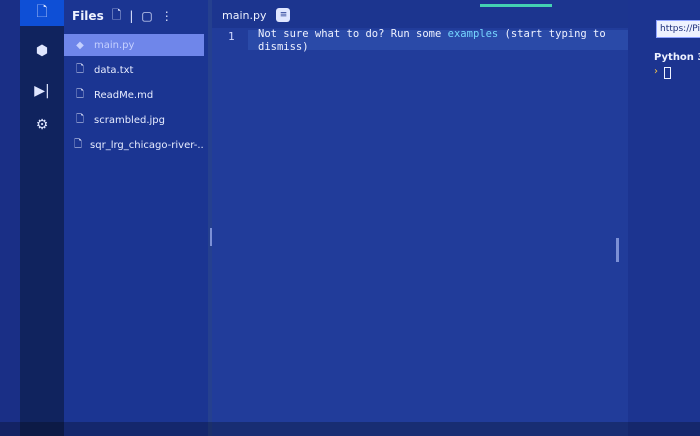  What do you see at coordinates (42, 218) in the screenshot?
I see `left-icon-rail: 🗋 ⬢ ▶| ⚙` at bounding box center [42, 218].